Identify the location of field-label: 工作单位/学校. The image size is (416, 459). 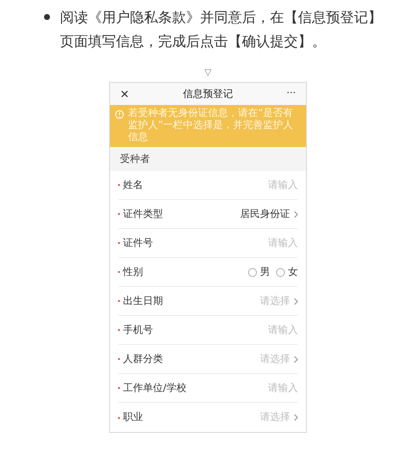
(154, 389).